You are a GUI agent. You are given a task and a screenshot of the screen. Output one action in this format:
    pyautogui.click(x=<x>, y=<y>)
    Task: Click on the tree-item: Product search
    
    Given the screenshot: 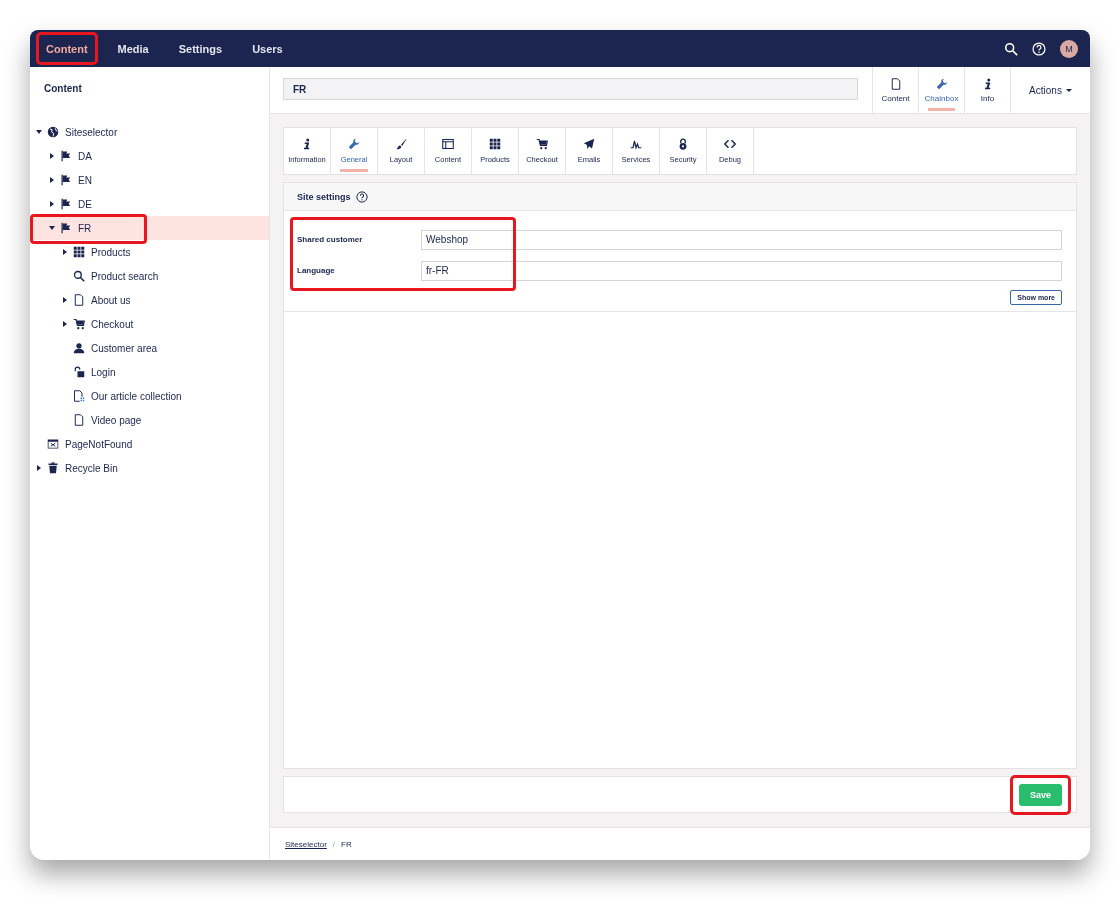 What is the action you would take?
    pyautogui.click(x=149, y=276)
    